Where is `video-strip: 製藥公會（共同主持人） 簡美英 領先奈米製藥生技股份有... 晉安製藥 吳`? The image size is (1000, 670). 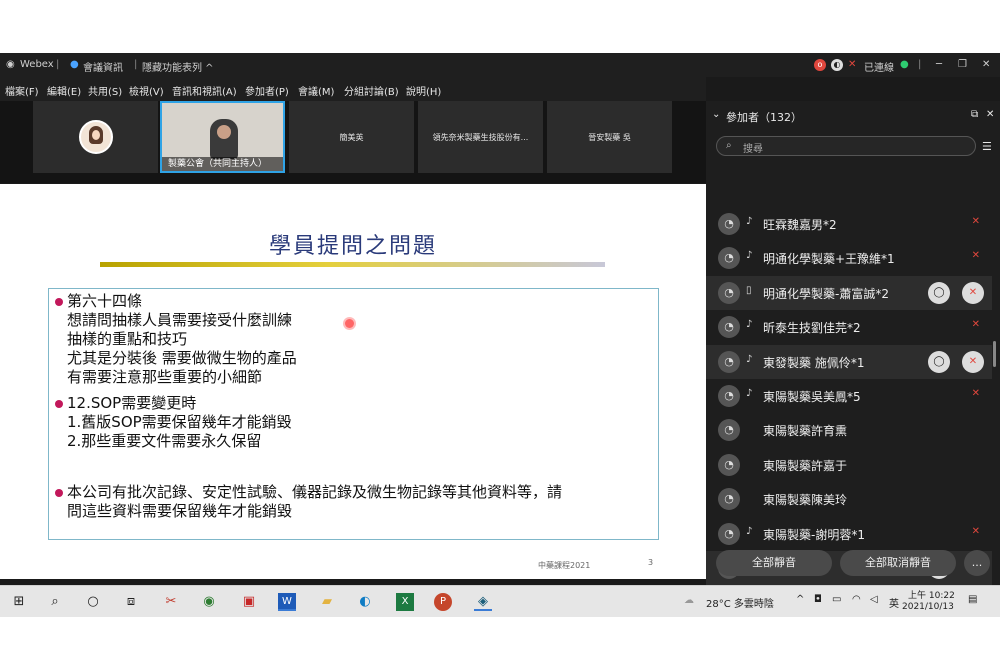 video-strip: 製藥公會（共同主持人） 簡美英 領先奈米製藥生技股份有... 晉安製藥 吳 is located at coordinates (353, 142).